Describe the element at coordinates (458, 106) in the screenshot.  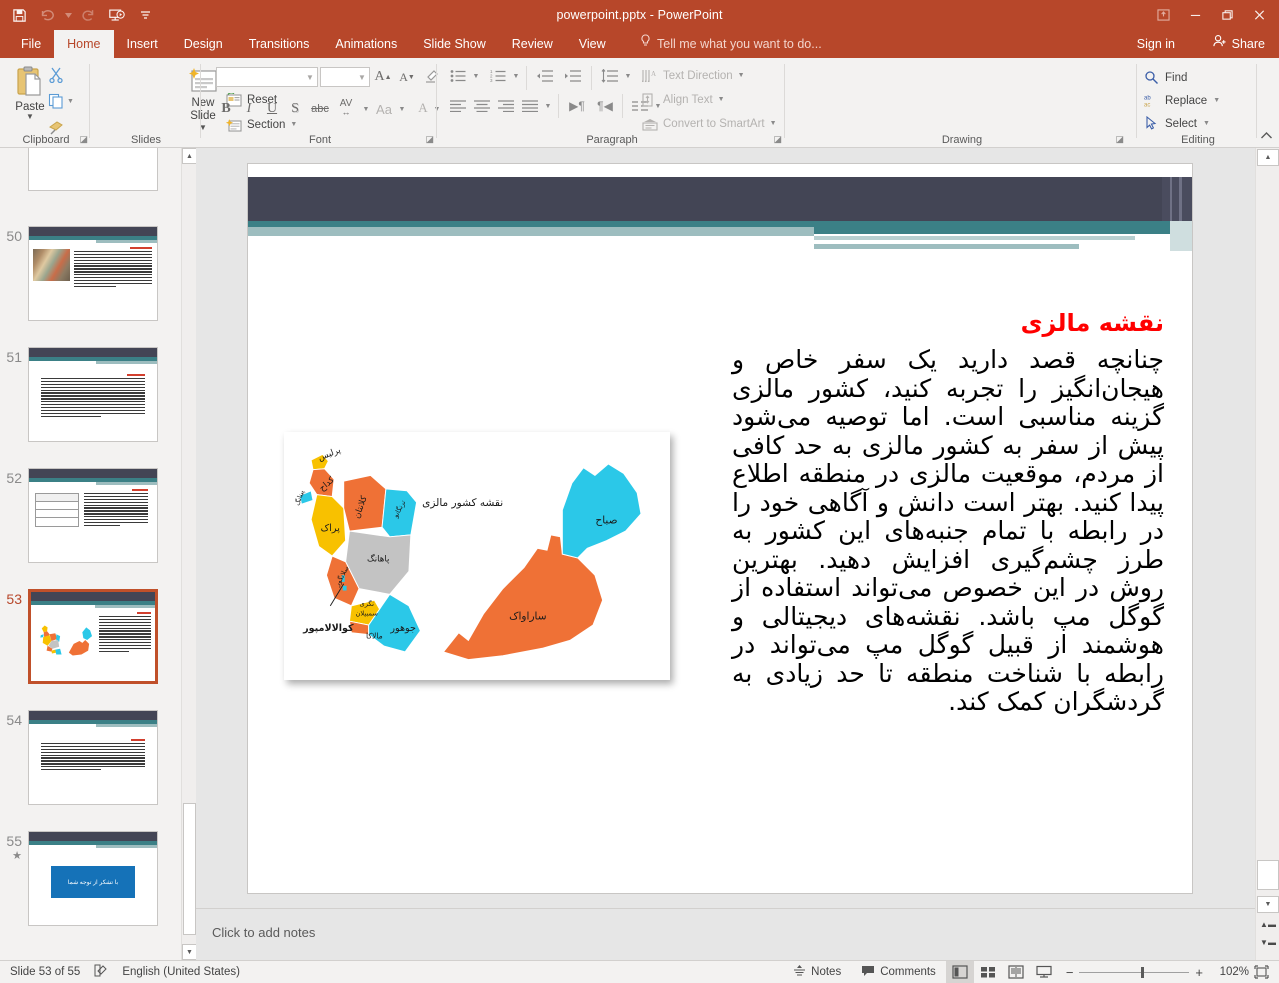
I see `align-left-button` at that location.